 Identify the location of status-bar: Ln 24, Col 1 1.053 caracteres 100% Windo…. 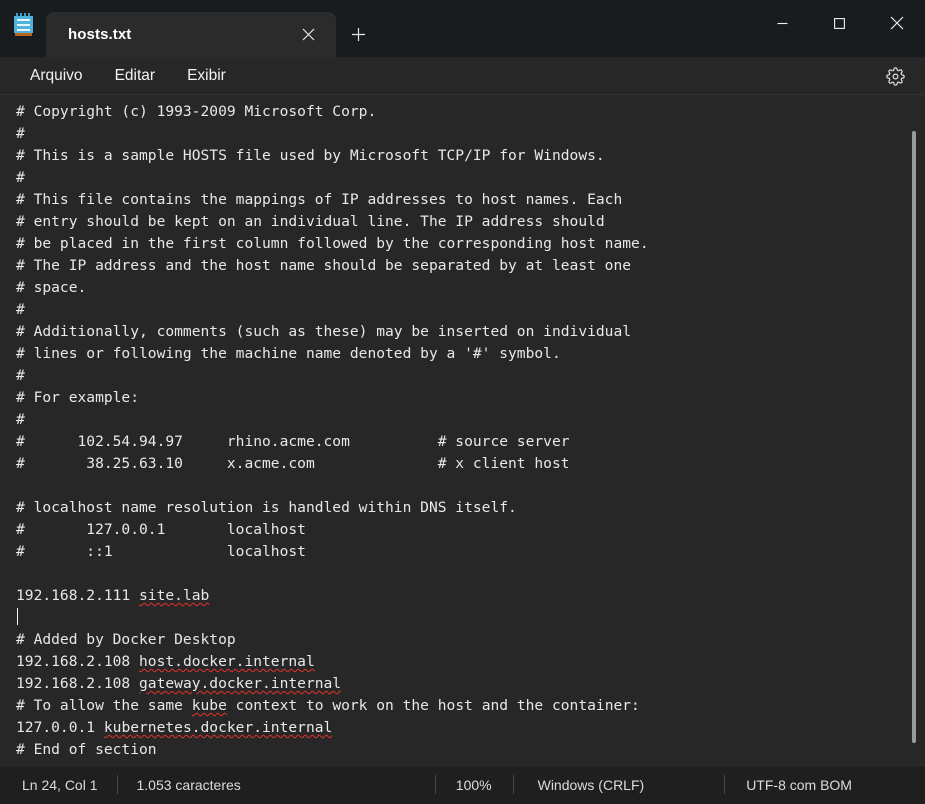
(462, 784).